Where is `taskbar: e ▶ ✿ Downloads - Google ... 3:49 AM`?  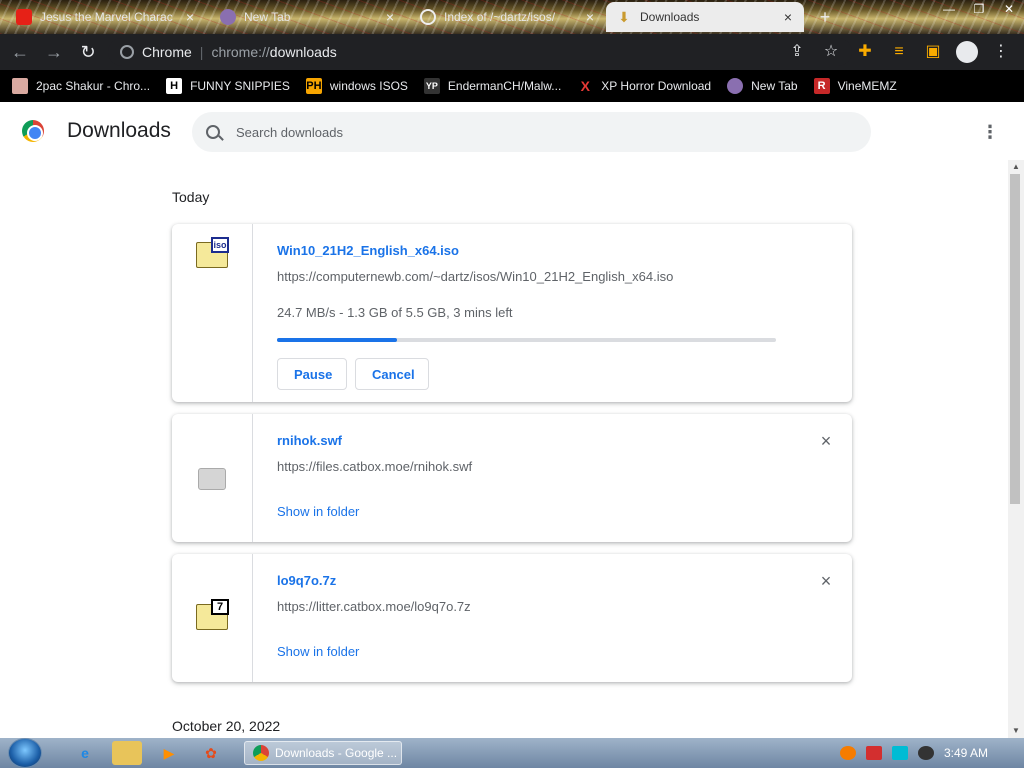
taskbar: e ▶ ✿ Downloads - Google ... 3:49 AM is located at coordinates (512, 753).